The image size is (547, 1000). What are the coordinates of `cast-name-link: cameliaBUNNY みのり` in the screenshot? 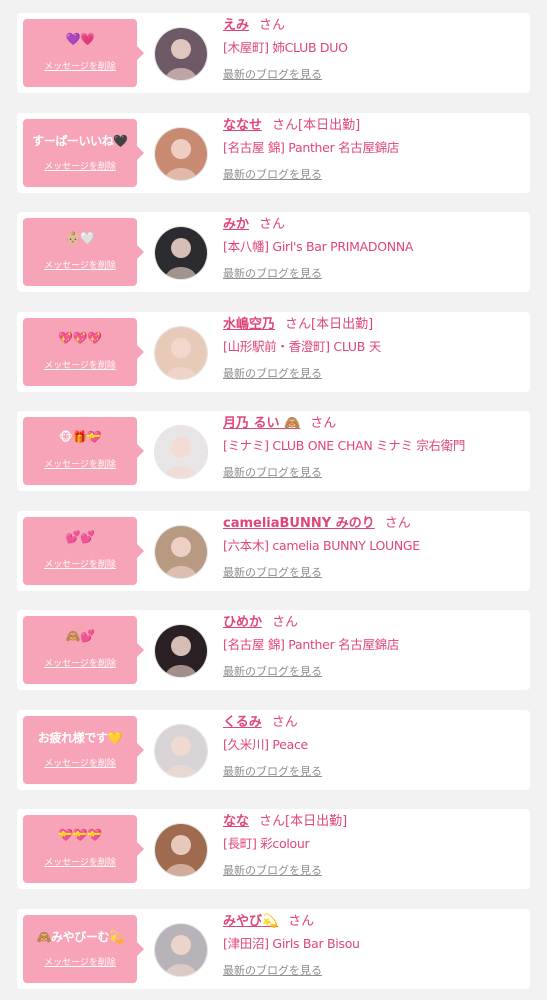 It's located at (299, 523).